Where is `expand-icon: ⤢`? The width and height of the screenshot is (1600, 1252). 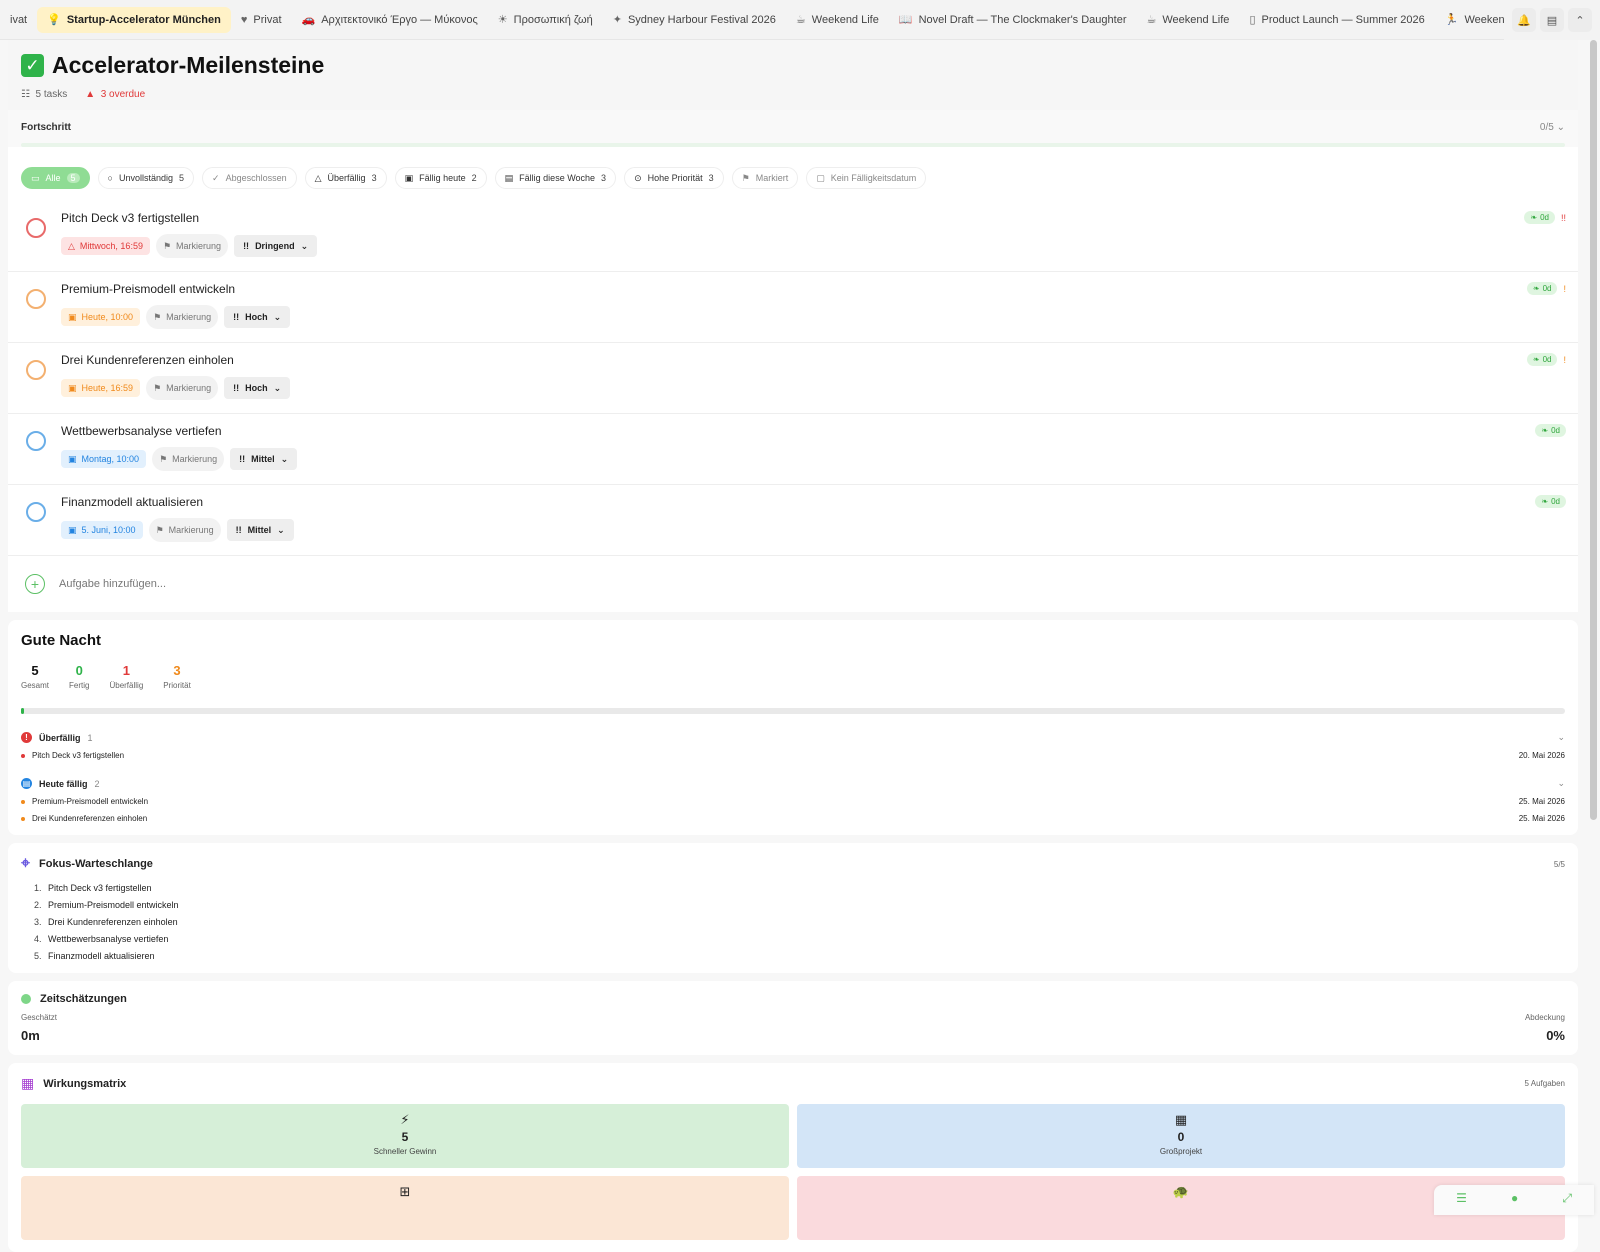 expand-icon: ⤢ is located at coordinates (1567, 1198).